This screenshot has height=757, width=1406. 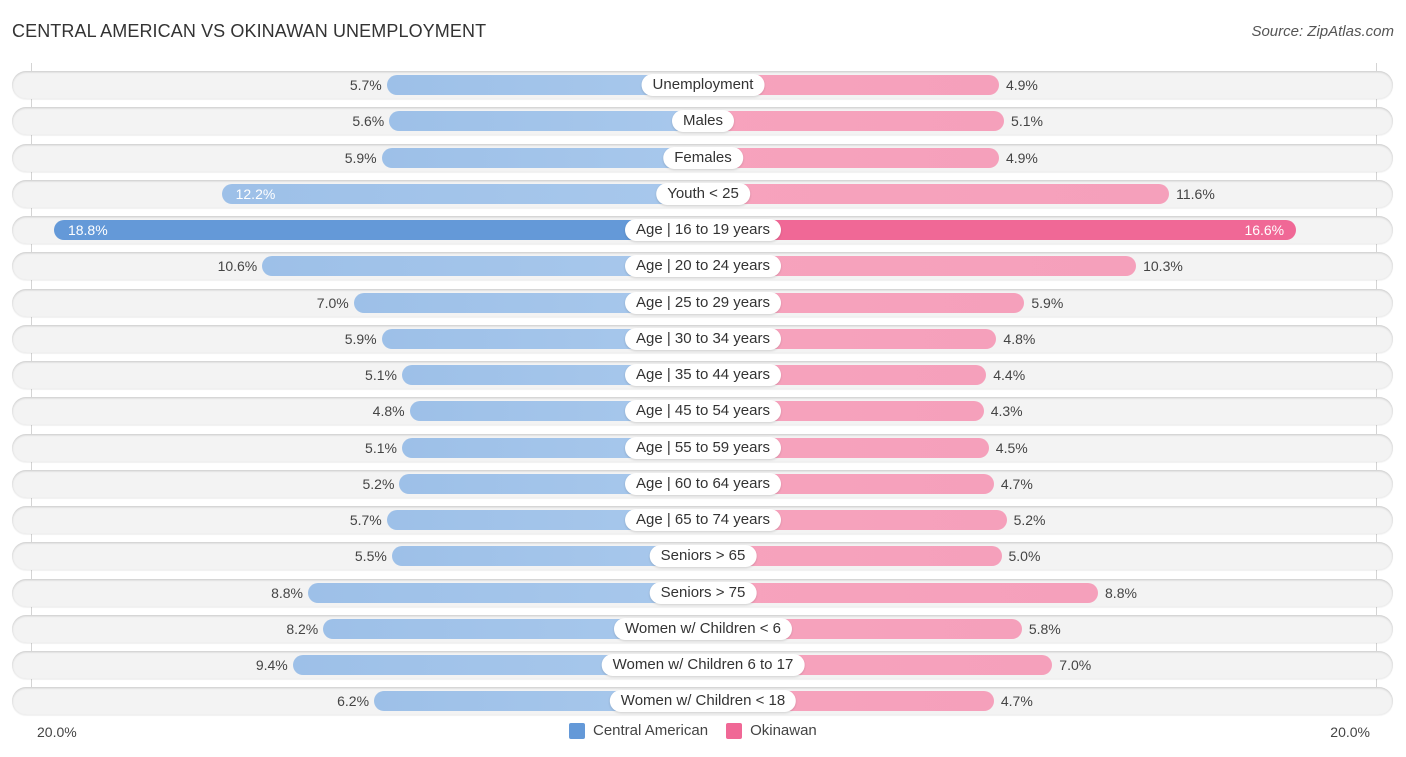 I want to click on value-label-central-american: 18.8%, so click(x=87, y=230).